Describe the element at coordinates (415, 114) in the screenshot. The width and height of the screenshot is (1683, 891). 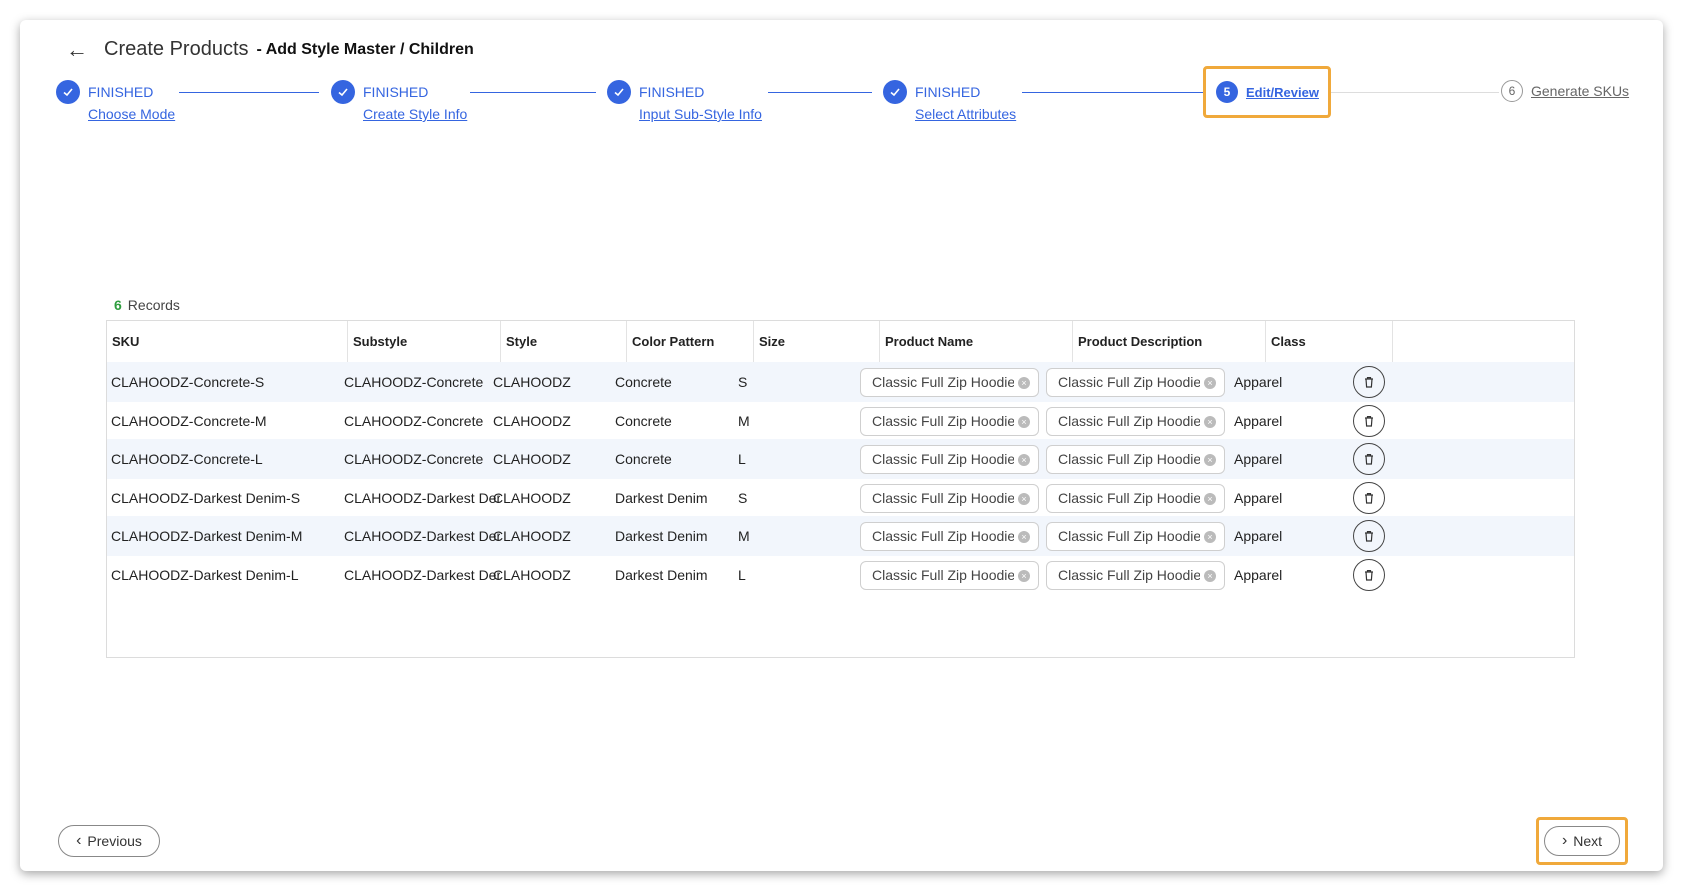
I see `step-link-create-style-info: Create Style Info` at that location.